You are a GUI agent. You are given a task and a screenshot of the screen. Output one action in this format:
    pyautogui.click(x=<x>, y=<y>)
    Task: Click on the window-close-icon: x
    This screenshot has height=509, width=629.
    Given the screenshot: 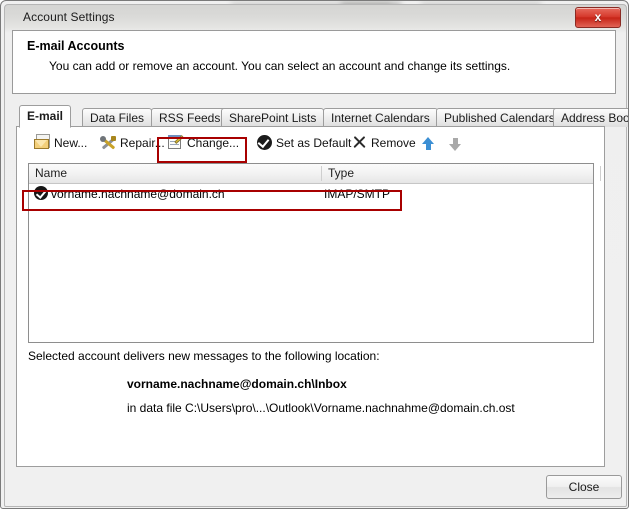 What is the action you would take?
    pyautogui.click(x=598, y=17)
    